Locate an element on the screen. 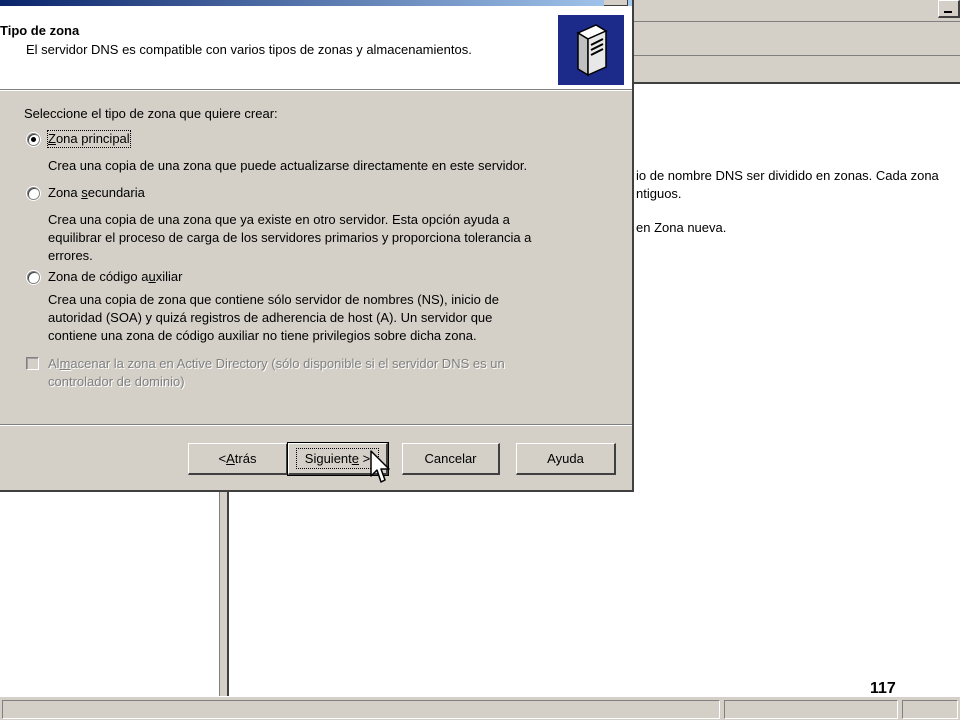 The height and width of the screenshot is (720, 960). console-info-line-3: en Zona nueva. is located at coordinates (681, 227).